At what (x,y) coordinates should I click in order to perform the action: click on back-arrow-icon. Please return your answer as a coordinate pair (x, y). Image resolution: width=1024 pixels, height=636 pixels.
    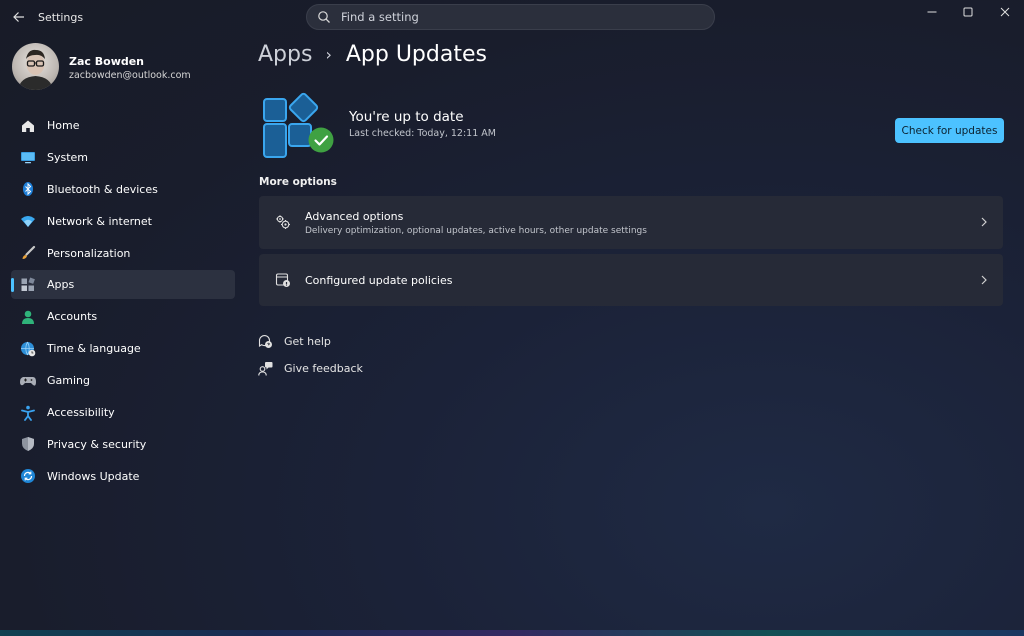
    Looking at the image, I should click on (18, 17).